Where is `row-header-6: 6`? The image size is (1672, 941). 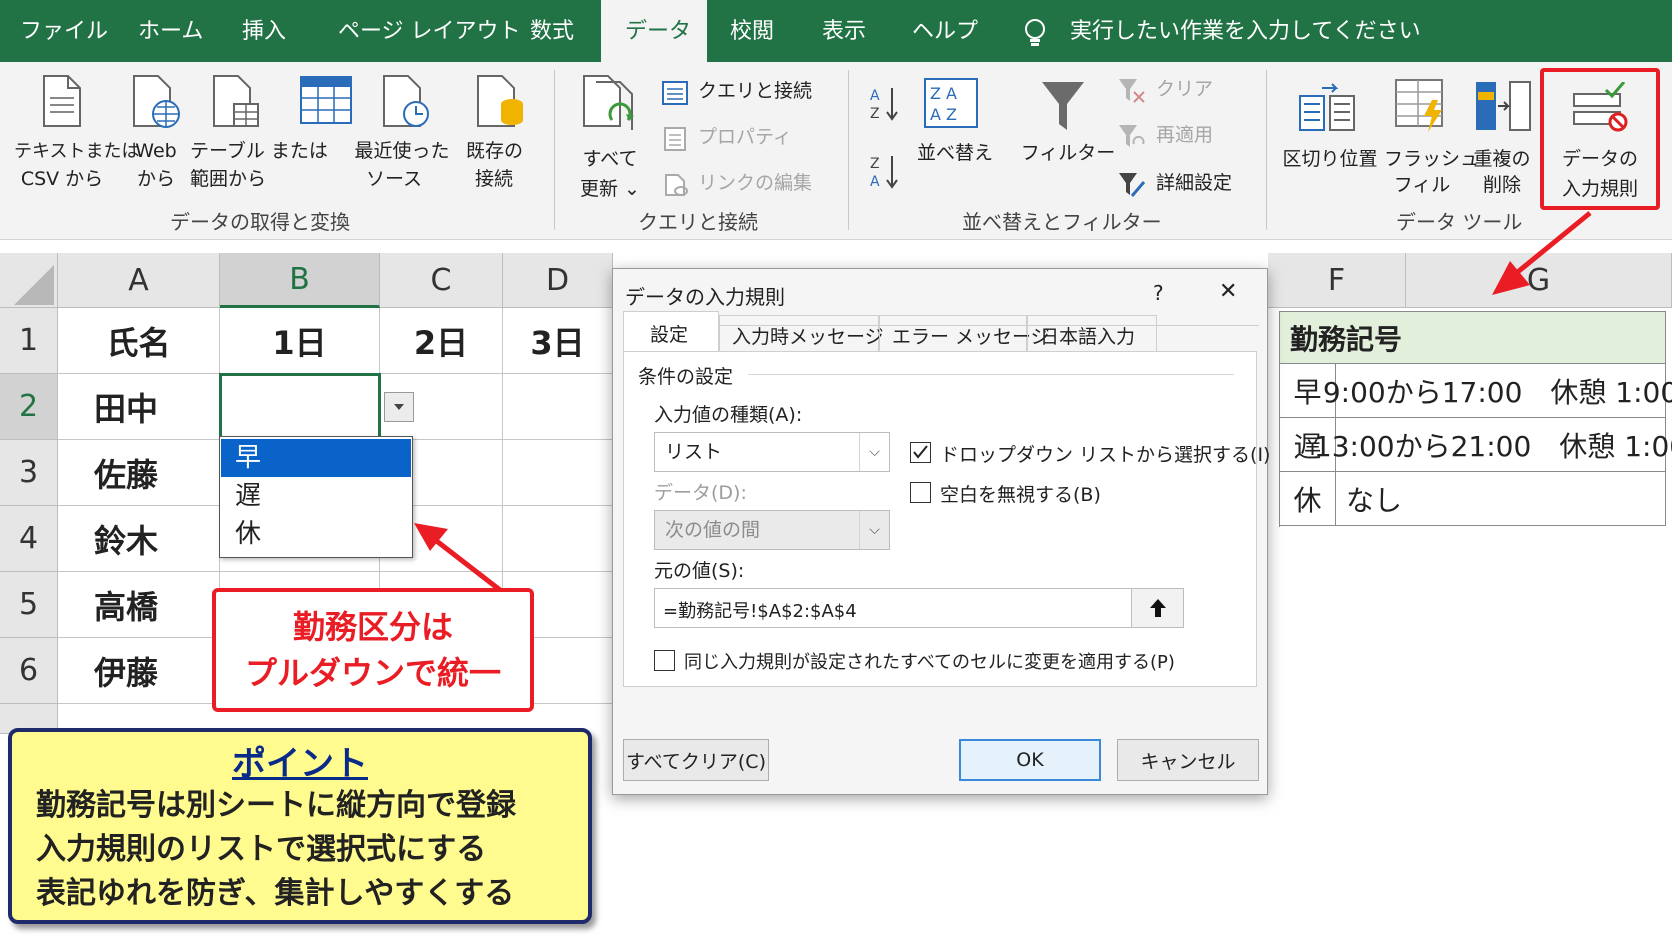 row-header-6: 6 is located at coordinates (29, 671).